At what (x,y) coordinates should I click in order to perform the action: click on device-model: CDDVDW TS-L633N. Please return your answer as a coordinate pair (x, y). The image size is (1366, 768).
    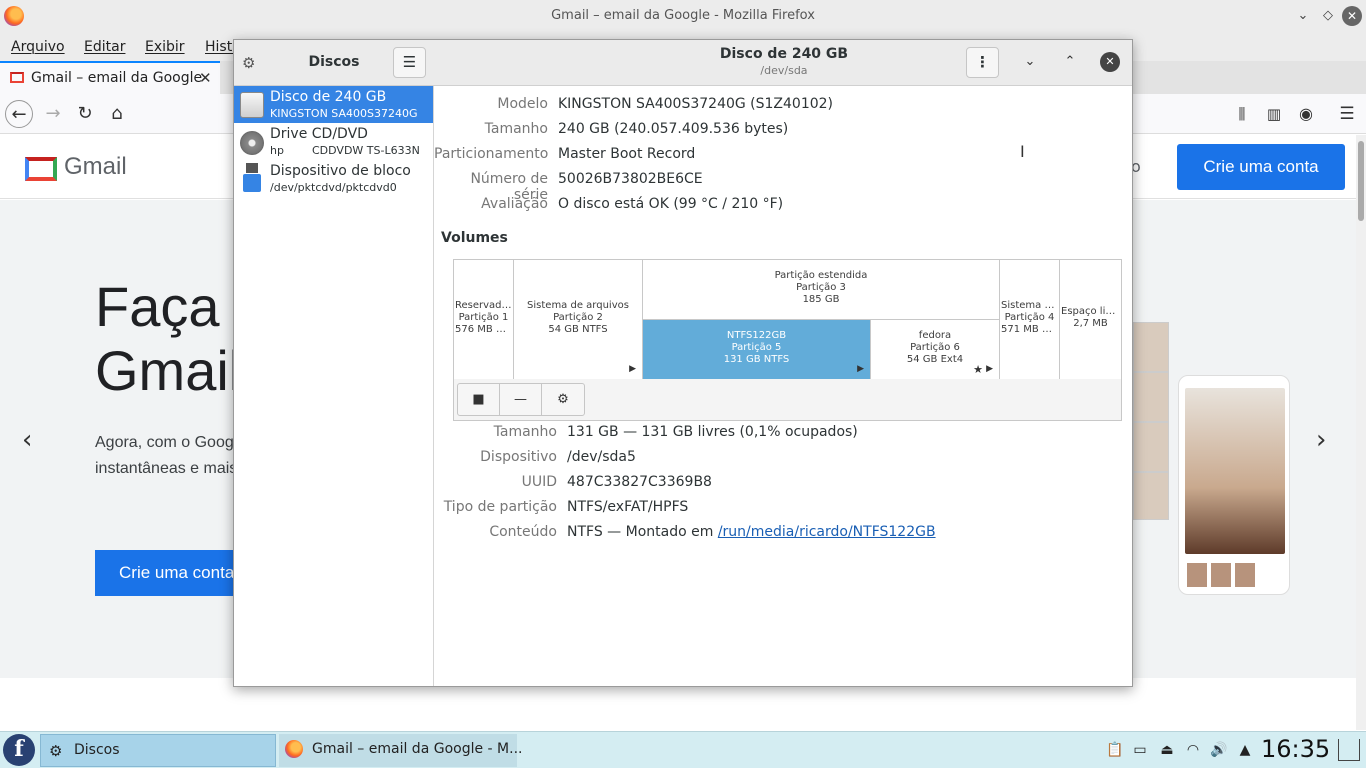
    Looking at the image, I should click on (366, 150).